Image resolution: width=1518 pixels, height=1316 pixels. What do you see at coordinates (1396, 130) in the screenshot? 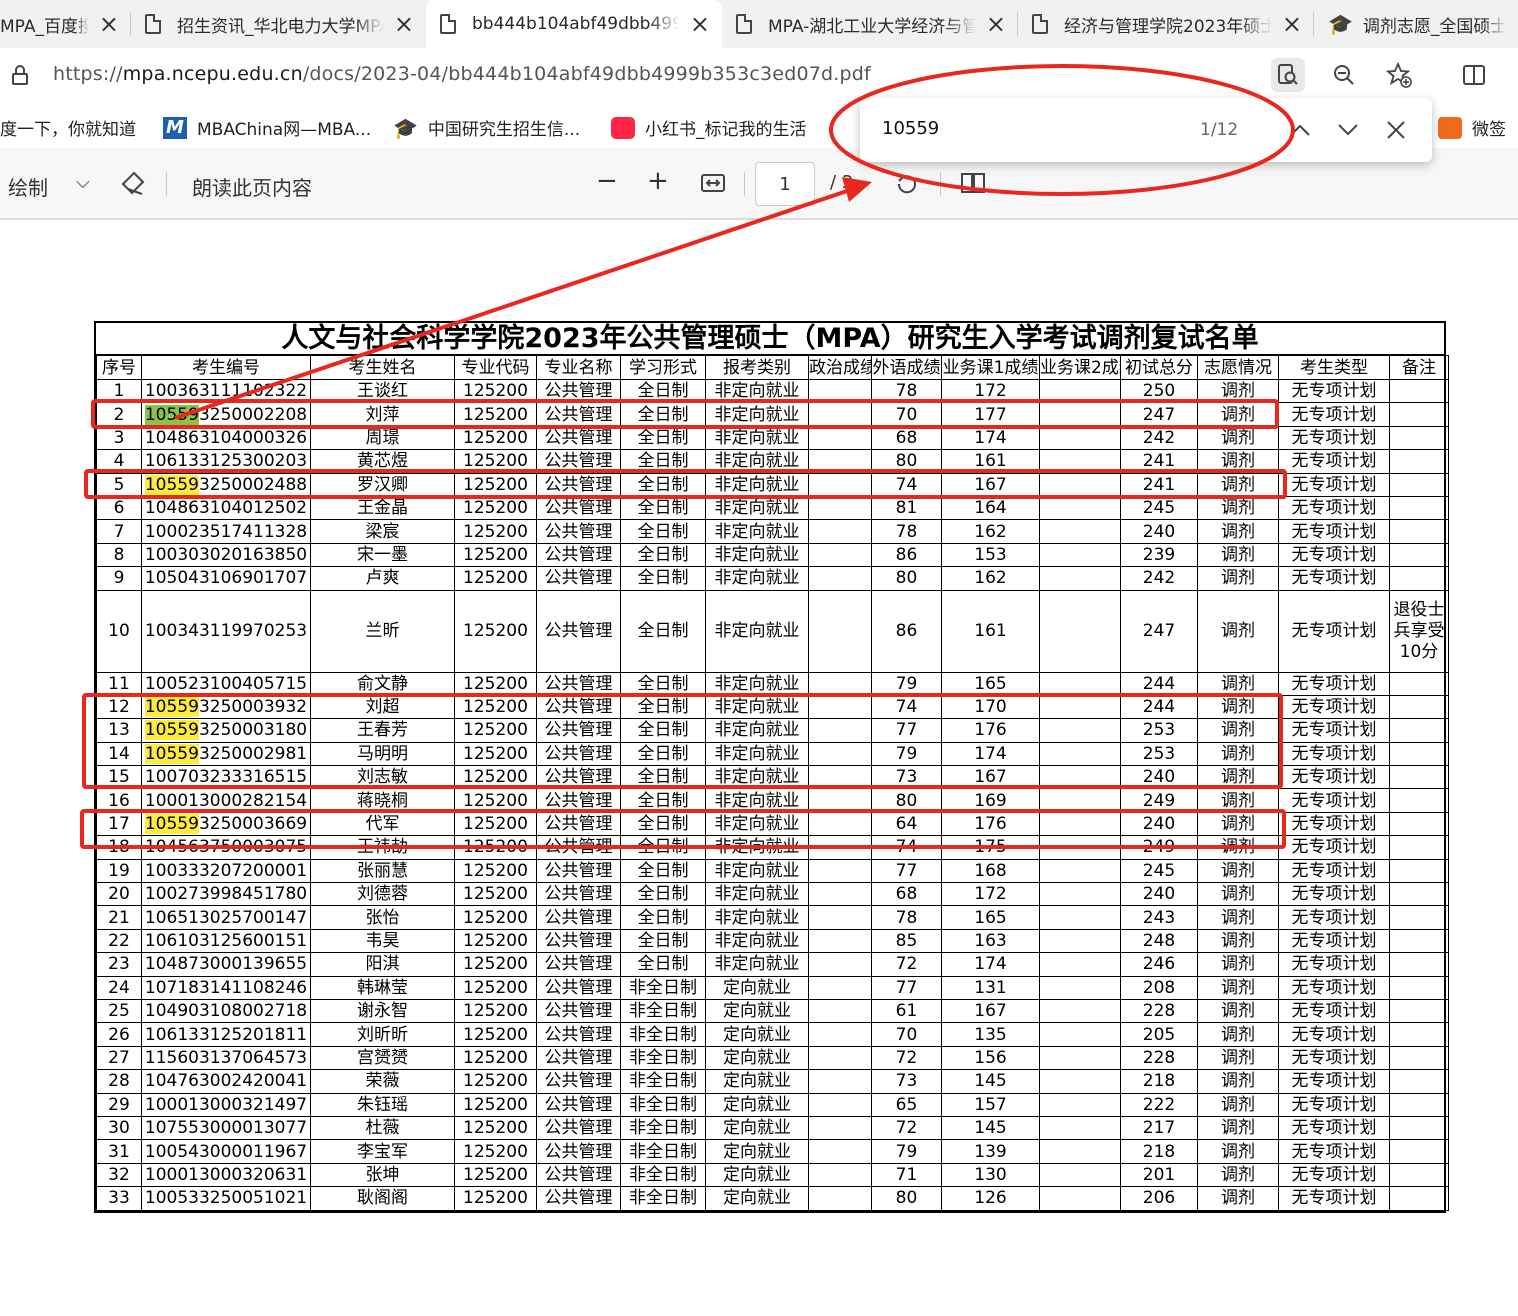
I see `close-find-icon` at bounding box center [1396, 130].